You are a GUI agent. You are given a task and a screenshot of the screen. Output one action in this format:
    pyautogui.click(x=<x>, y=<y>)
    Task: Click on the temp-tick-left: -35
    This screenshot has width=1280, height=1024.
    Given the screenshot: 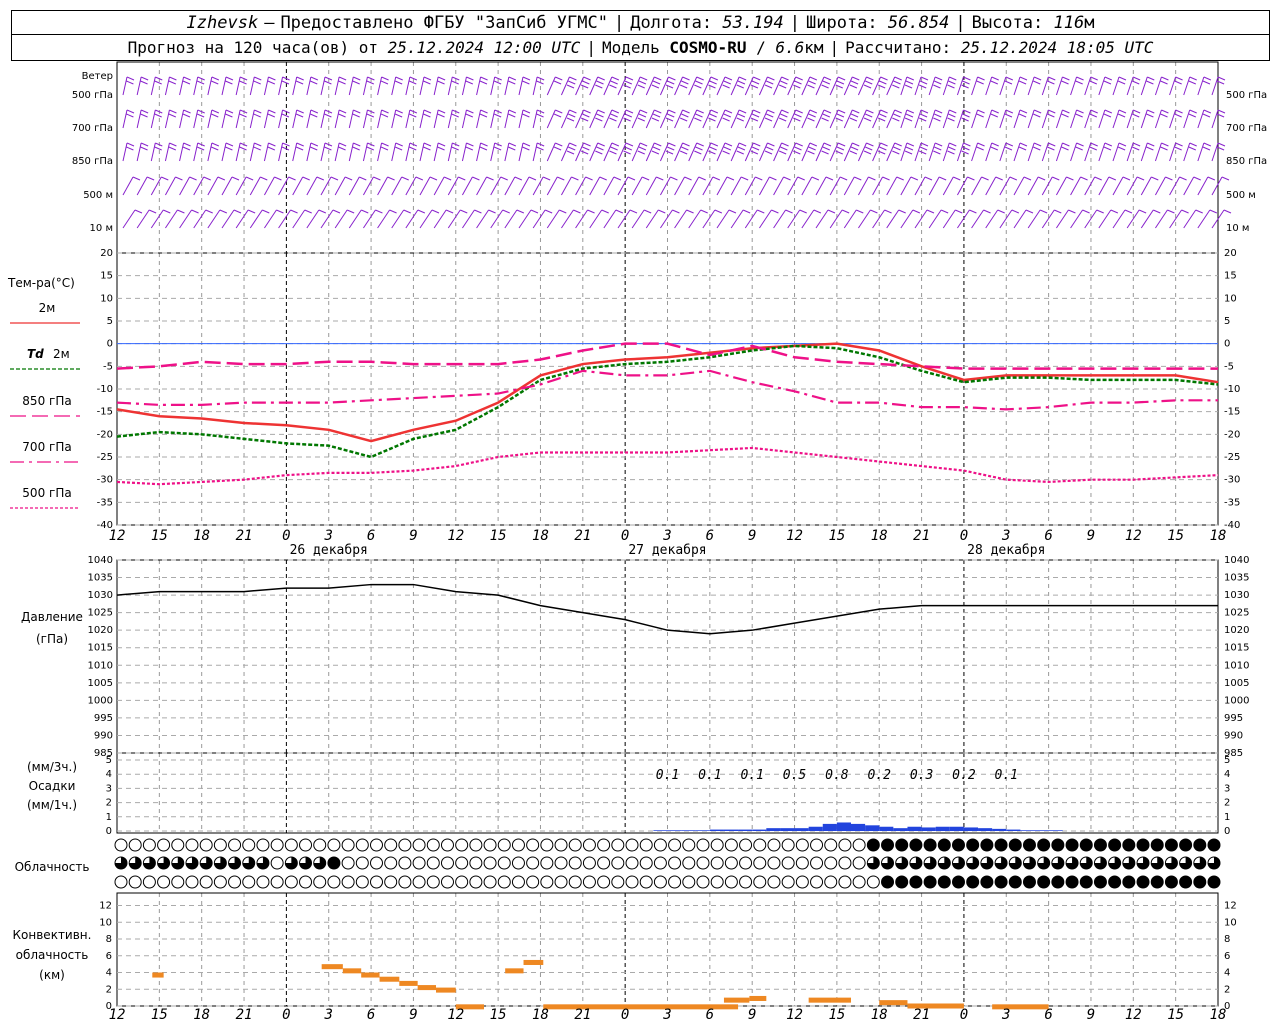 What is the action you would take?
    pyautogui.click(x=105, y=502)
    